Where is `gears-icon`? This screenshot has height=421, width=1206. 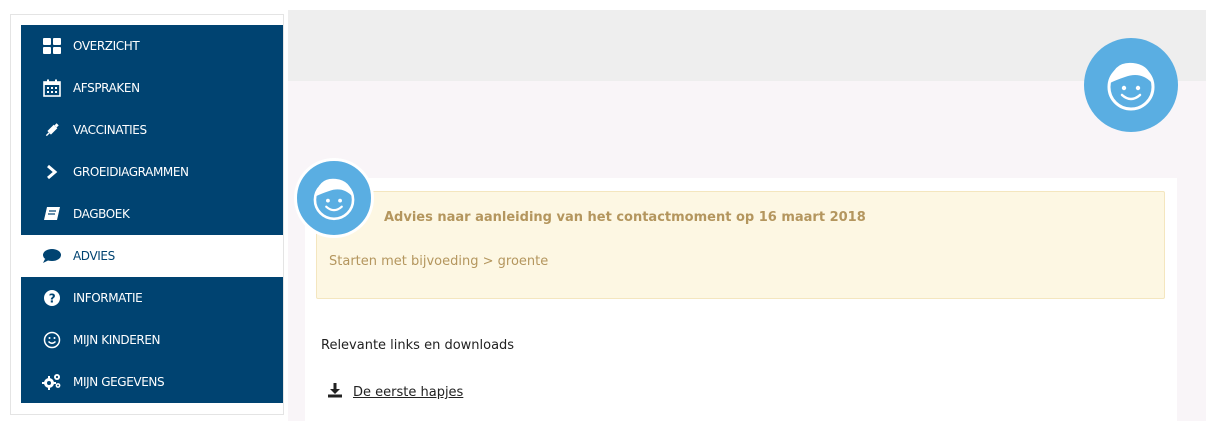
gears-icon is located at coordinates (52, 382).